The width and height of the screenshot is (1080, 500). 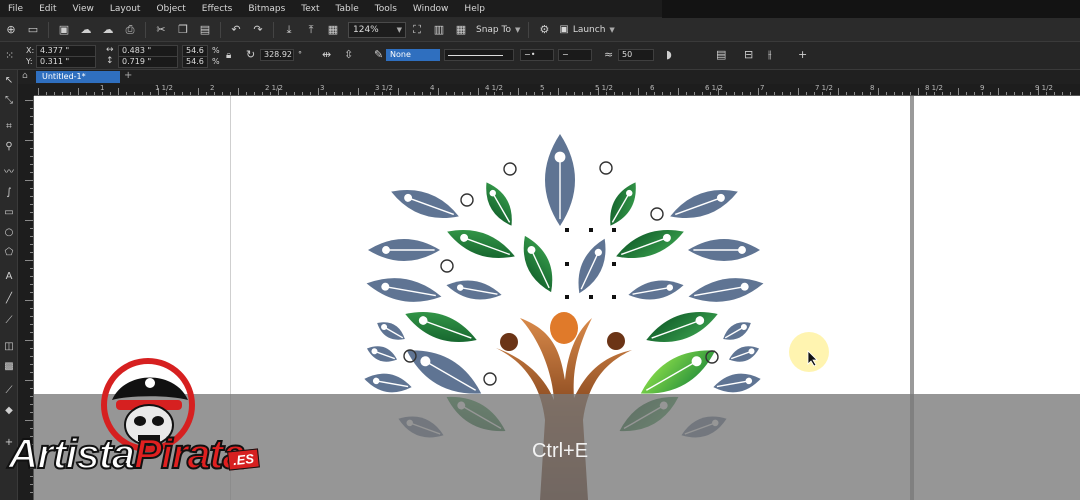 I want to click on skull-eye-left, so click(x=140, y=421).